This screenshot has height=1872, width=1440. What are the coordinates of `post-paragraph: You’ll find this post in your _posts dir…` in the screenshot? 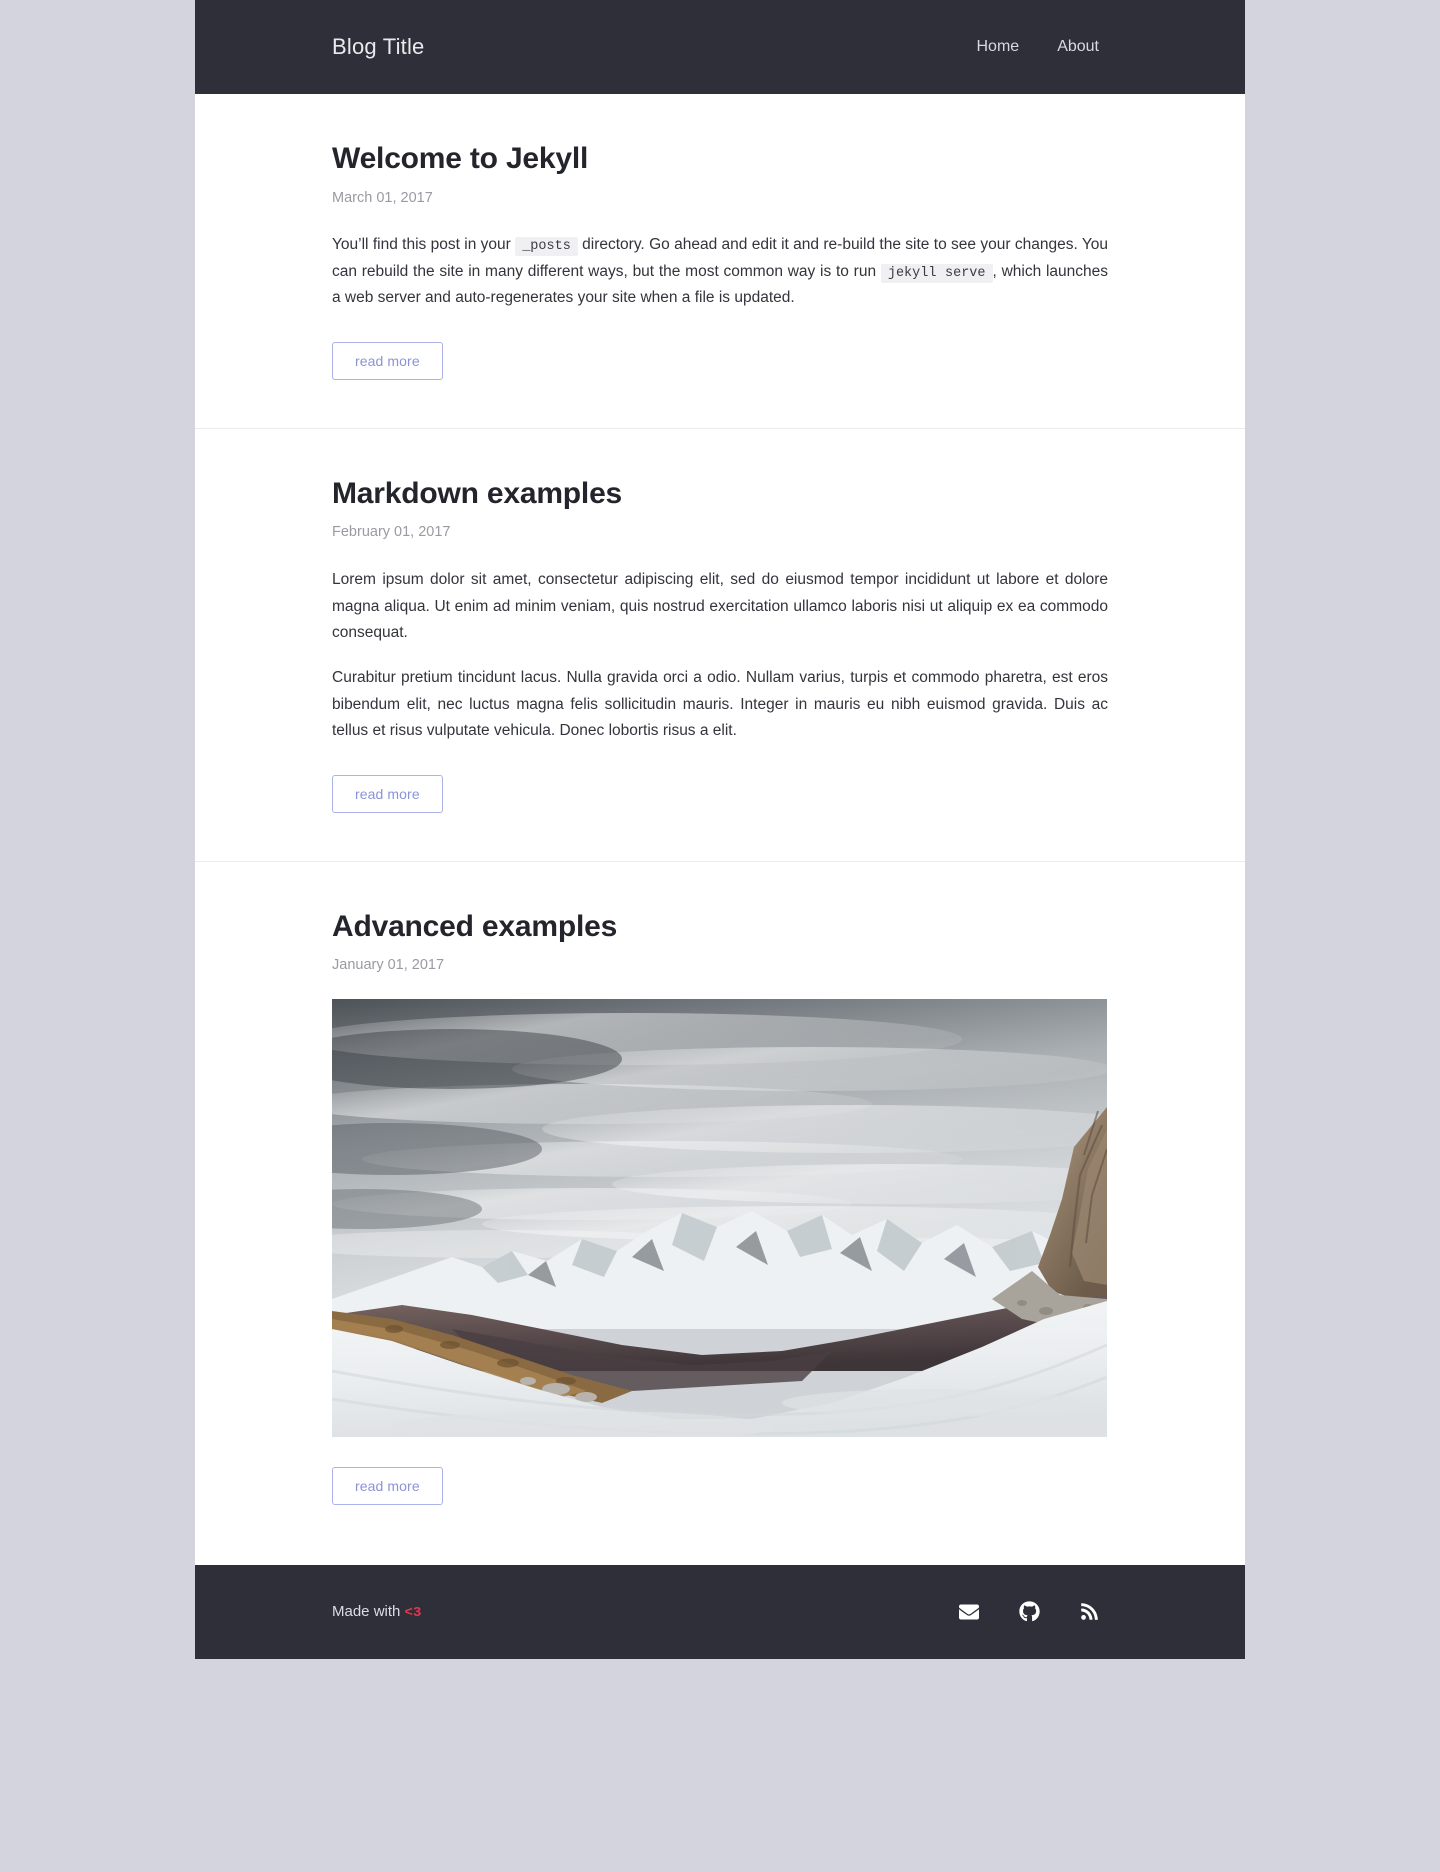 It's located at (720, 272).